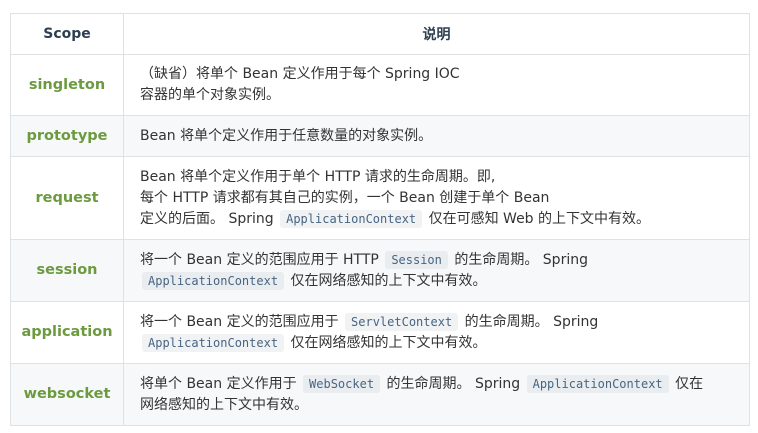 Image resolution: width=758 pixels, height=433 pixels. I want to click on scope-cell: prototype, so click(67, 136).